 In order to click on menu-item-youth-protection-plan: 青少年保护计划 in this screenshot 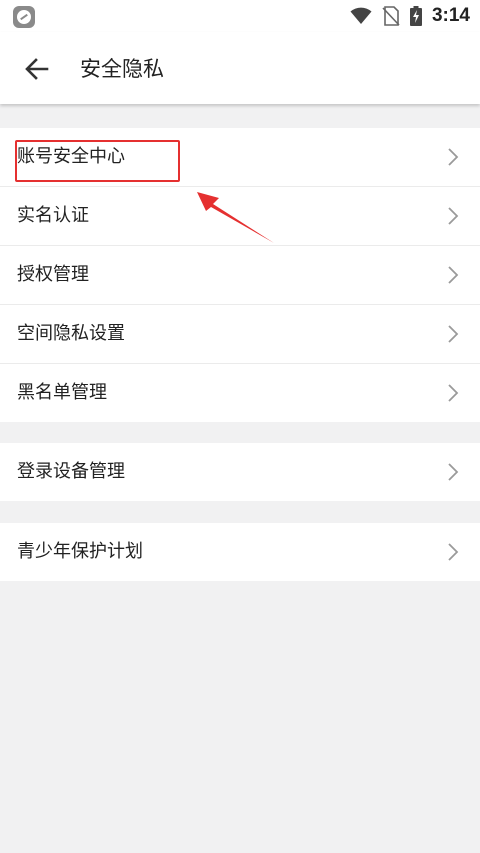, I will do `click(240, 552)`.